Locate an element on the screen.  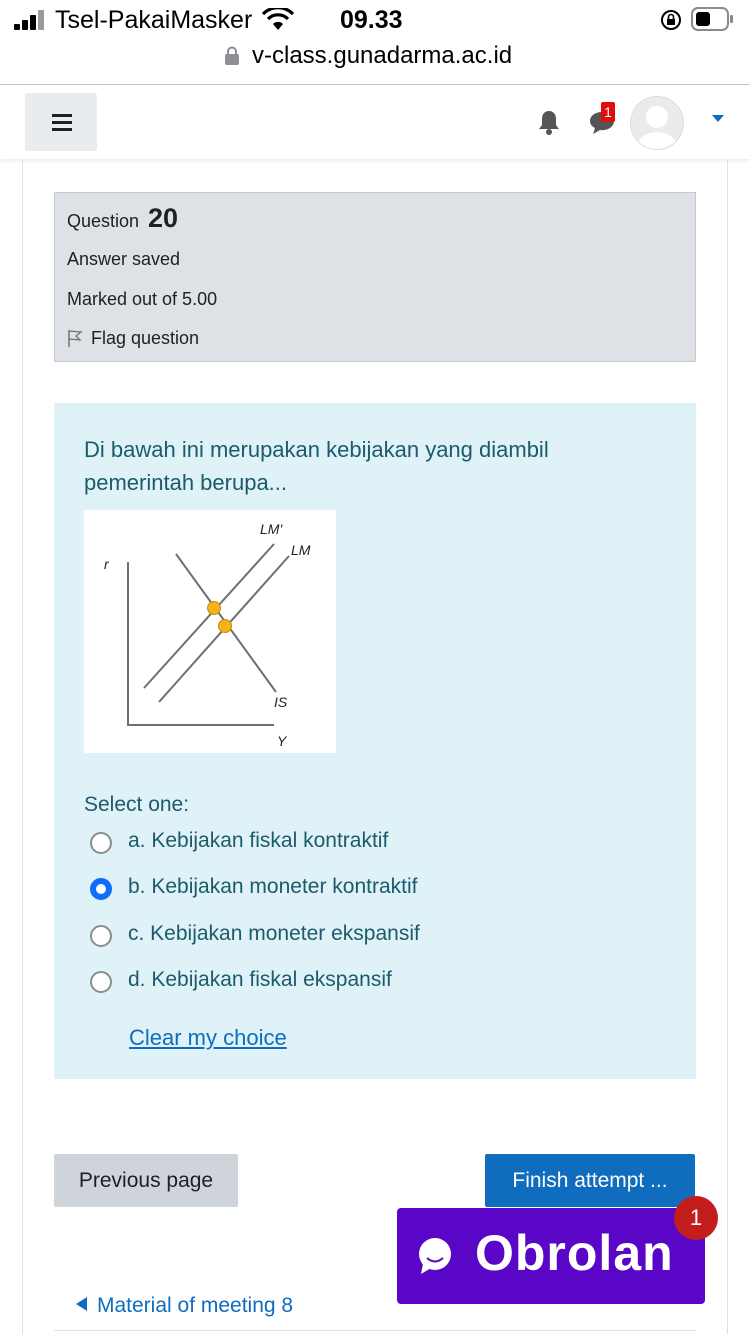
user-menu-caret-icon is located at coordinates (718, 118).